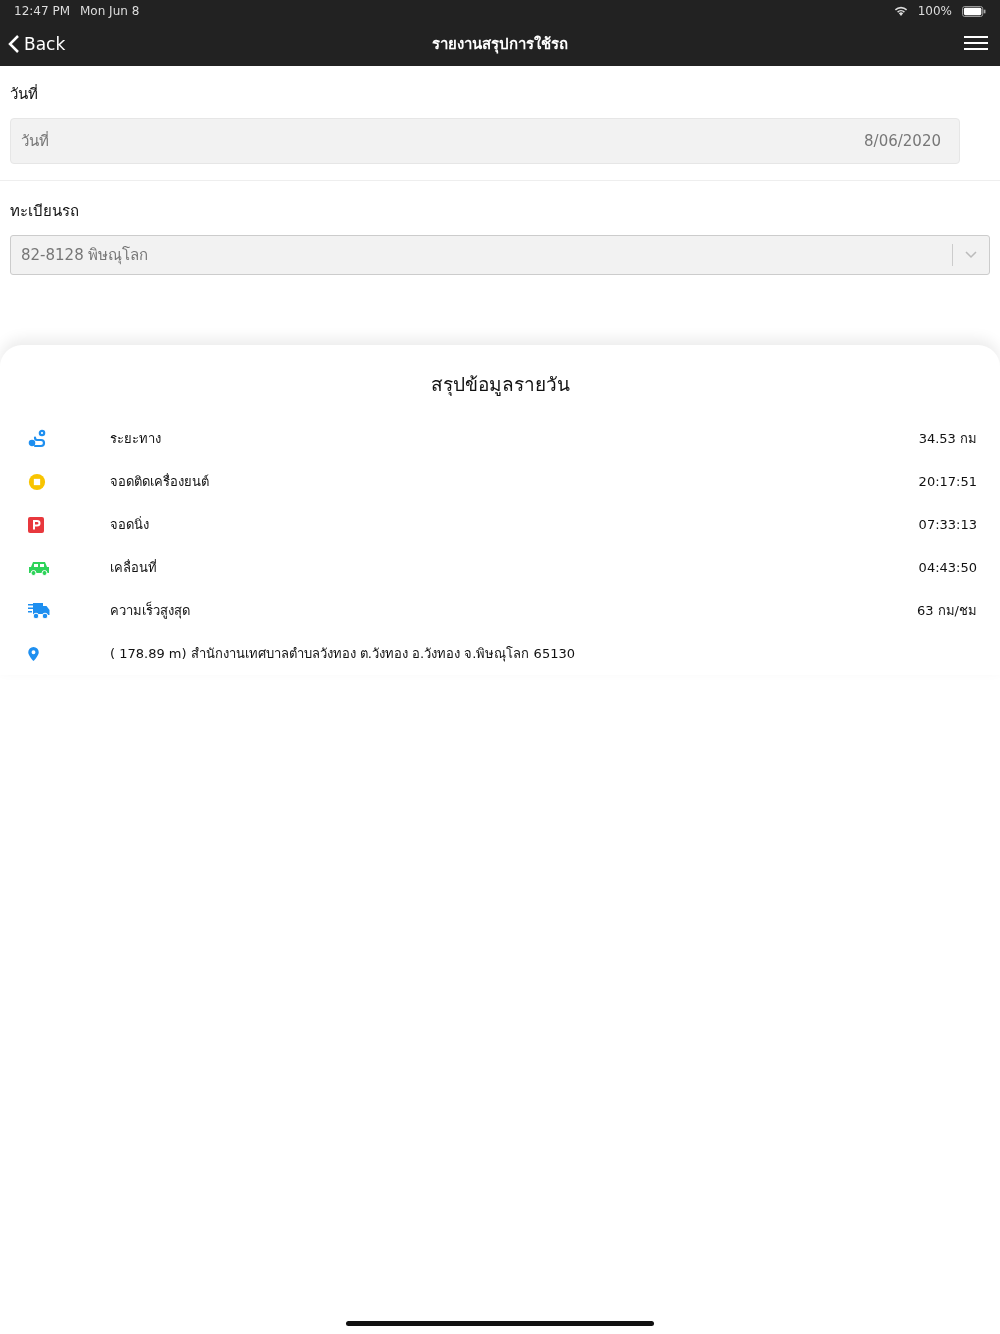 The width and height of the screenshot is (1000, 1334). Describe the element at coordinates (135, 438) in the screenshot. I see `row-label: ระยะทาง` at that location.